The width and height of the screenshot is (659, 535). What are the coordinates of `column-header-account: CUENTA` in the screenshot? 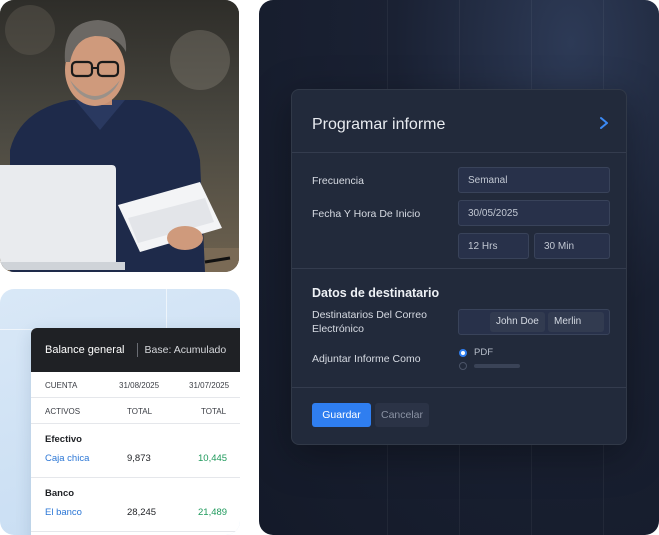 It's located at (61, 385).